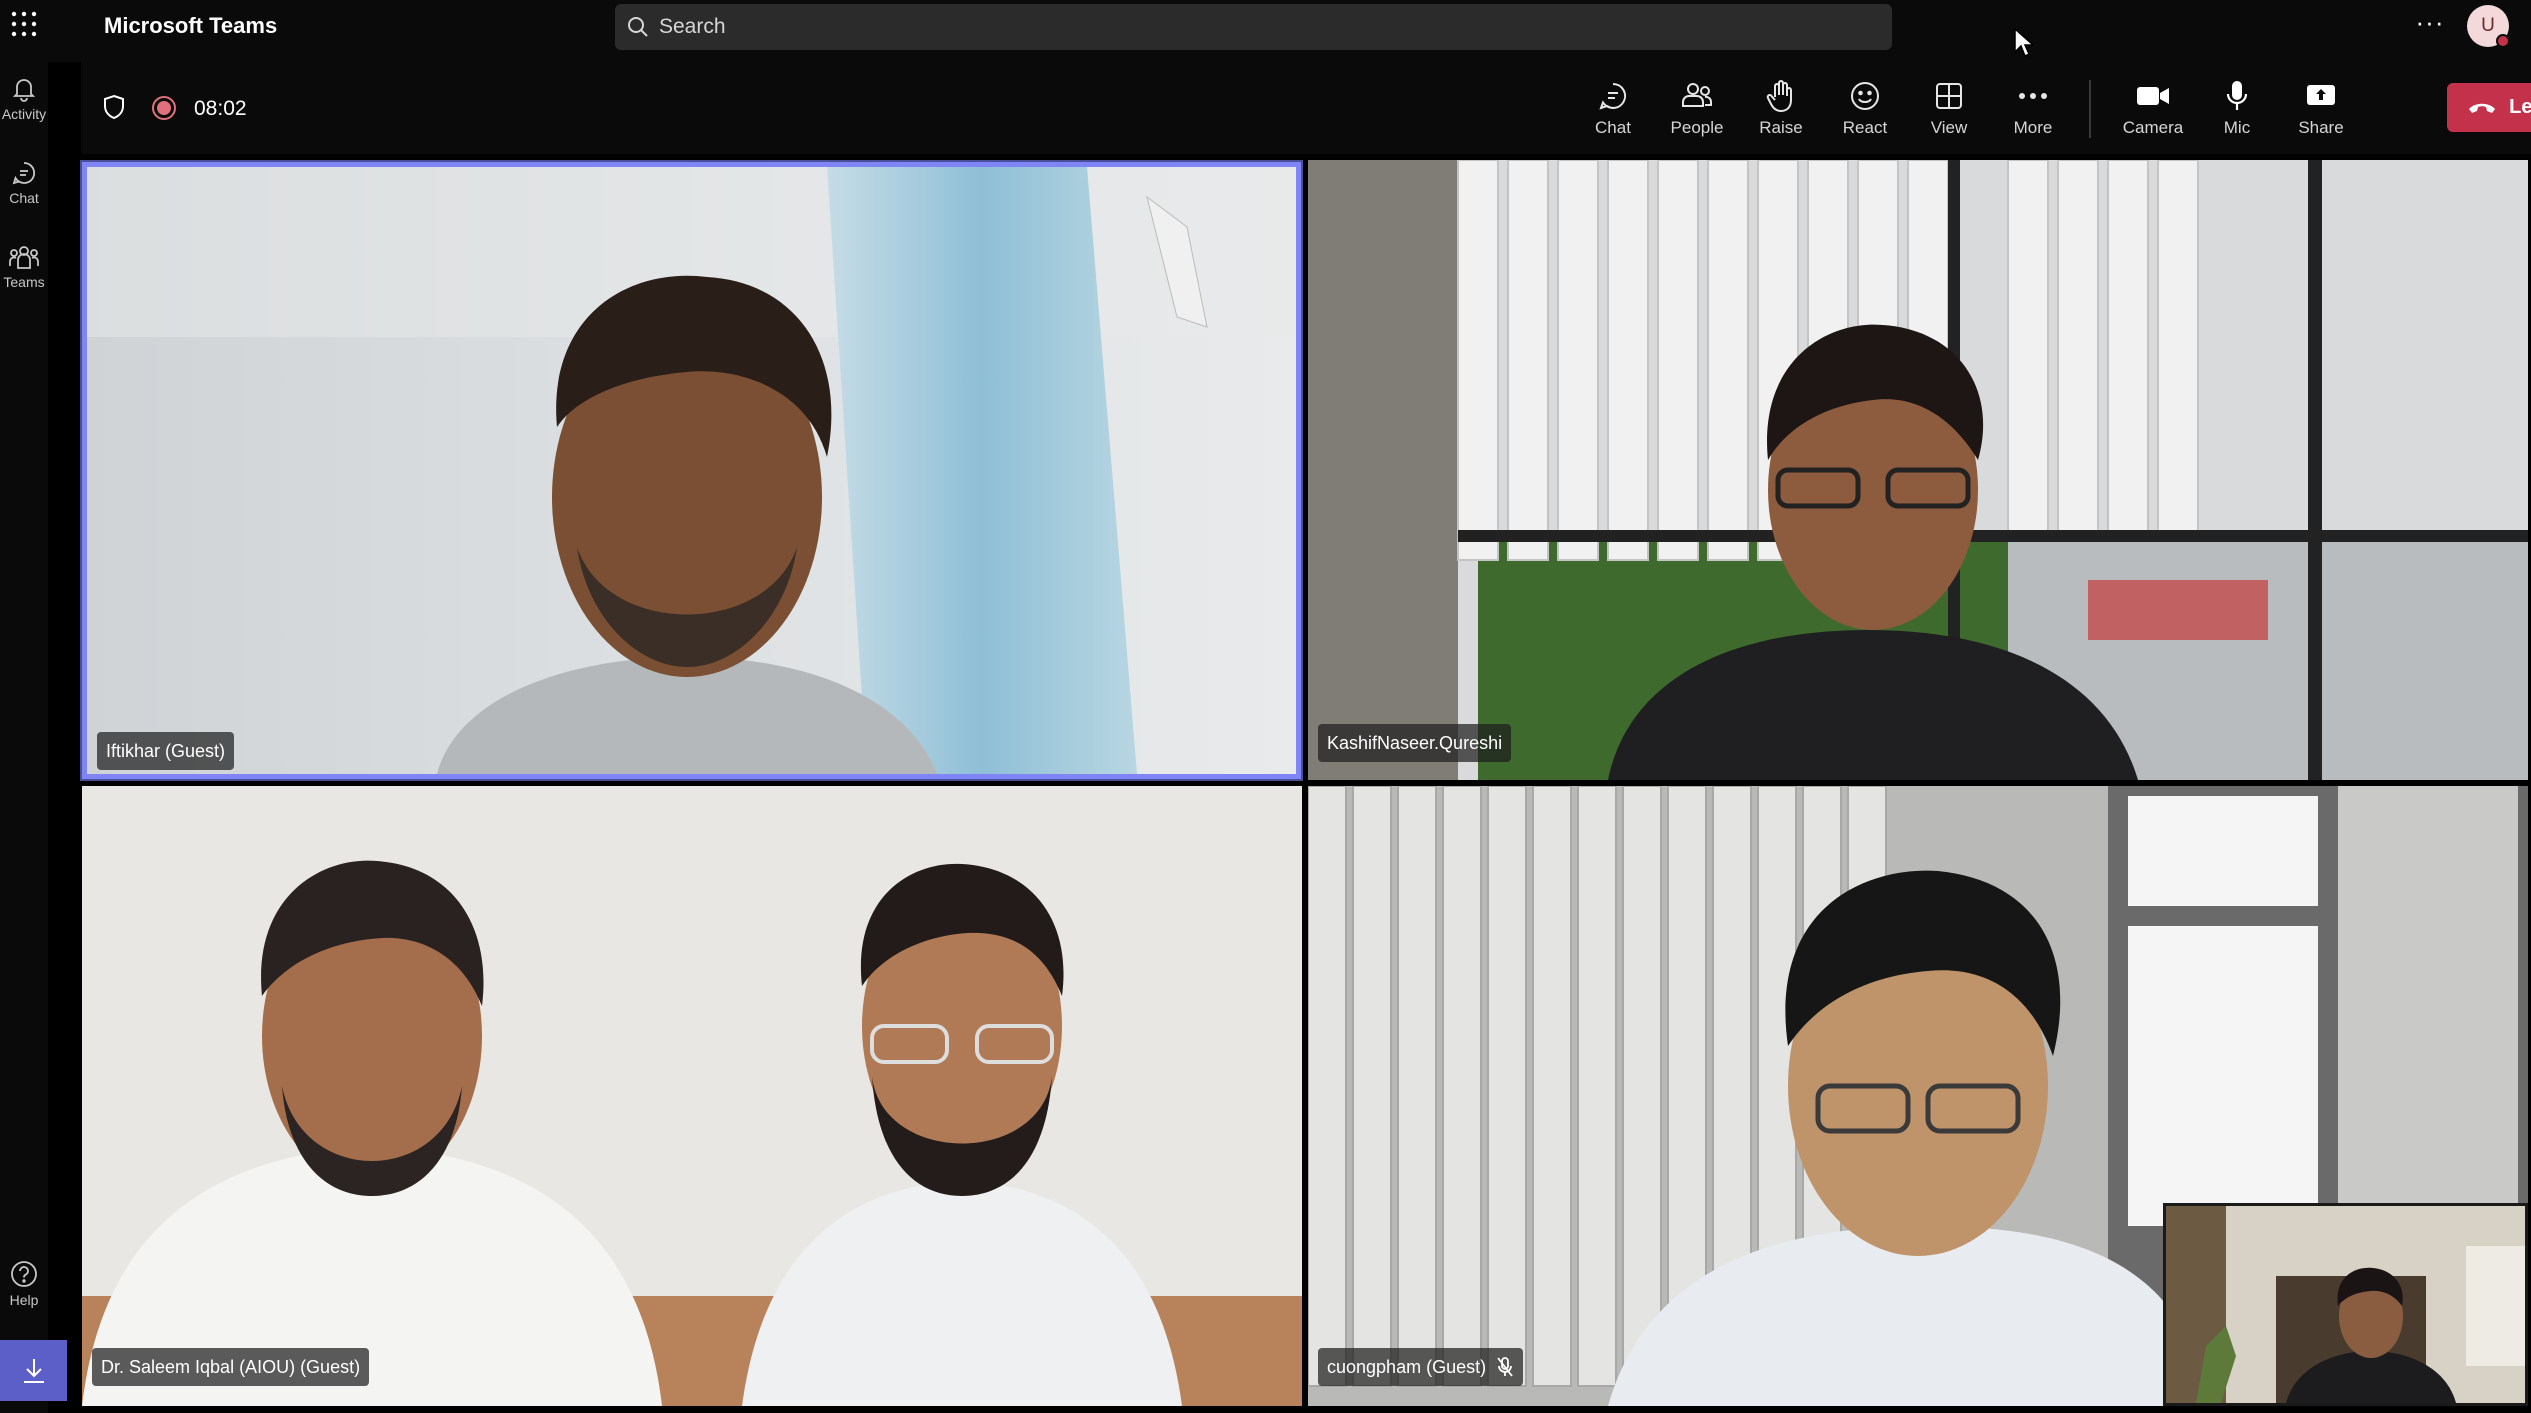 This screenshot has width=2531, height=1413. I want to click on bell-icon, so click(24, 89).